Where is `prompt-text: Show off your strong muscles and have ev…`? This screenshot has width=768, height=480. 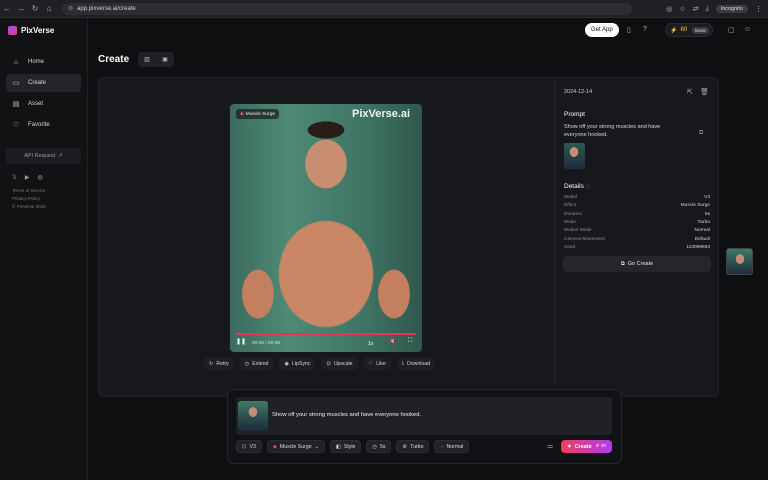 prompt-text: Show off your strong muscles and have ev… is located at coordinates (612, 131).